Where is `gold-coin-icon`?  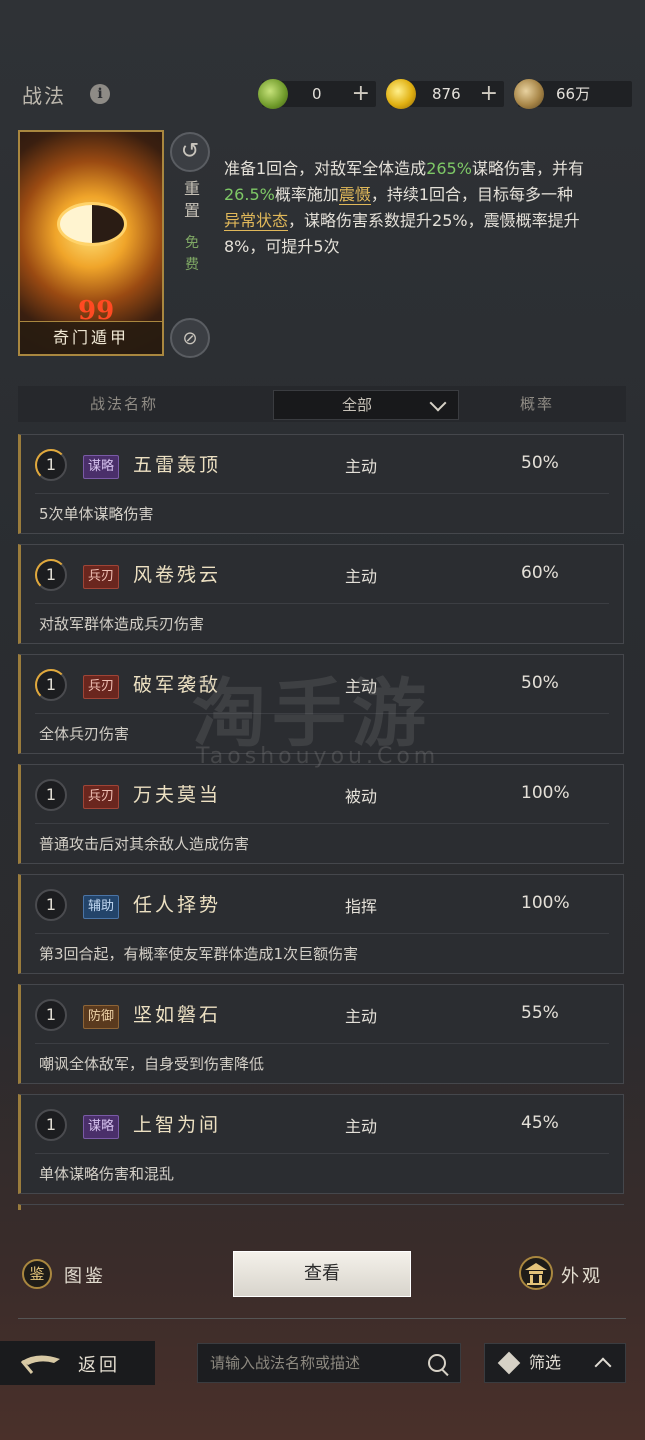 gold-coin-icon is located at coordinates (401, 94).